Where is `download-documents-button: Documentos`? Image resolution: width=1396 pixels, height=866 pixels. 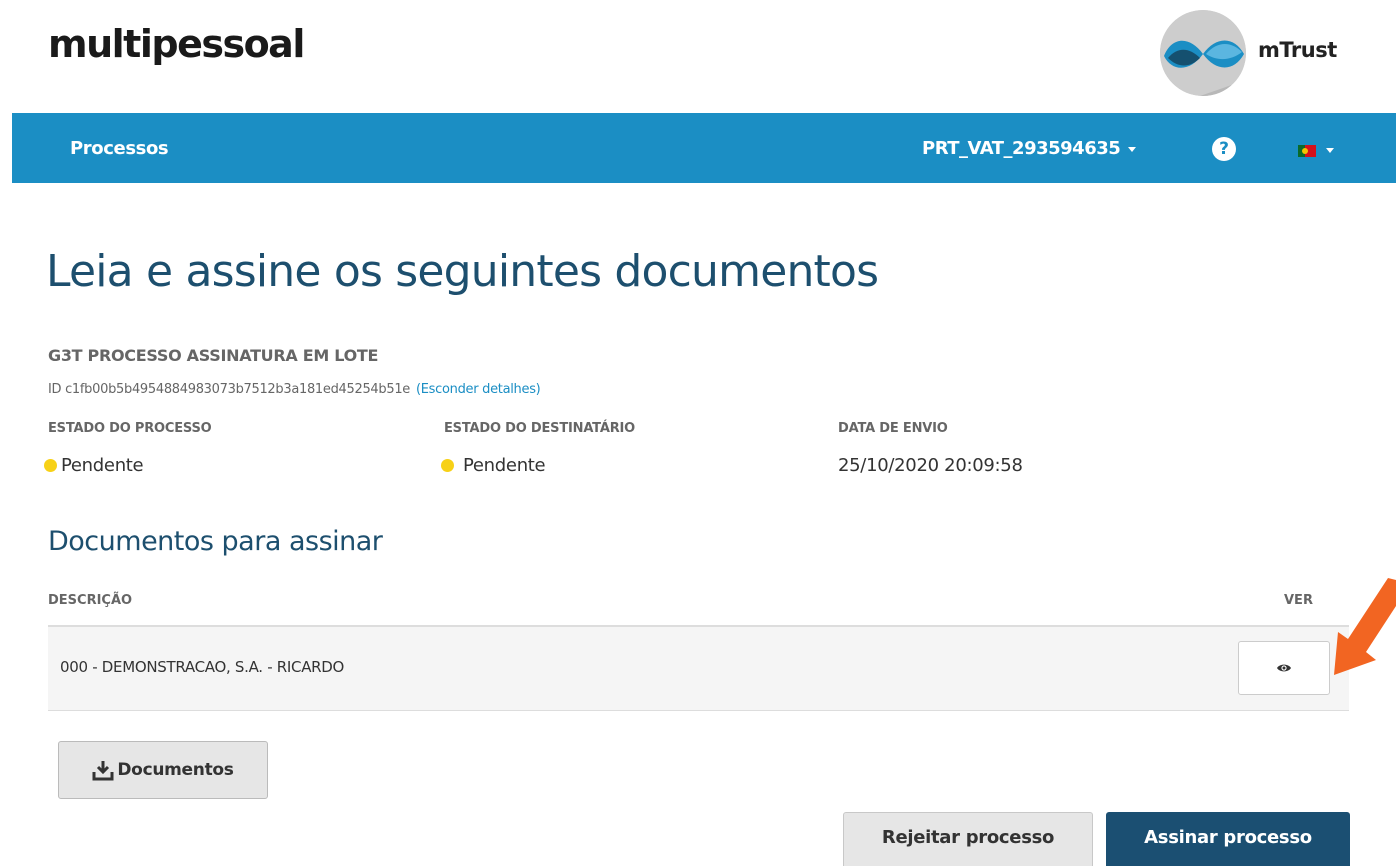 download-documents-button: Documentos is located at coordinates (163, 770).